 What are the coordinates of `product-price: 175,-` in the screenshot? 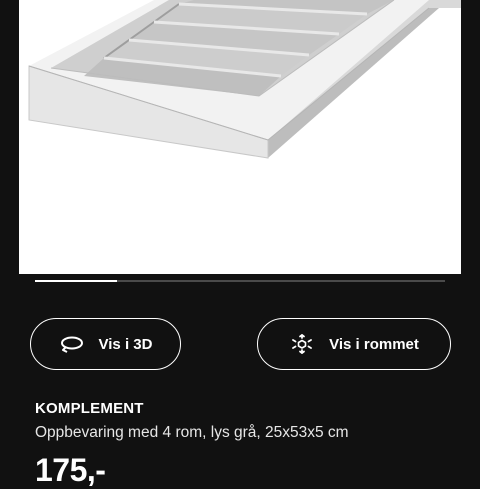 It's located at (70, 470).